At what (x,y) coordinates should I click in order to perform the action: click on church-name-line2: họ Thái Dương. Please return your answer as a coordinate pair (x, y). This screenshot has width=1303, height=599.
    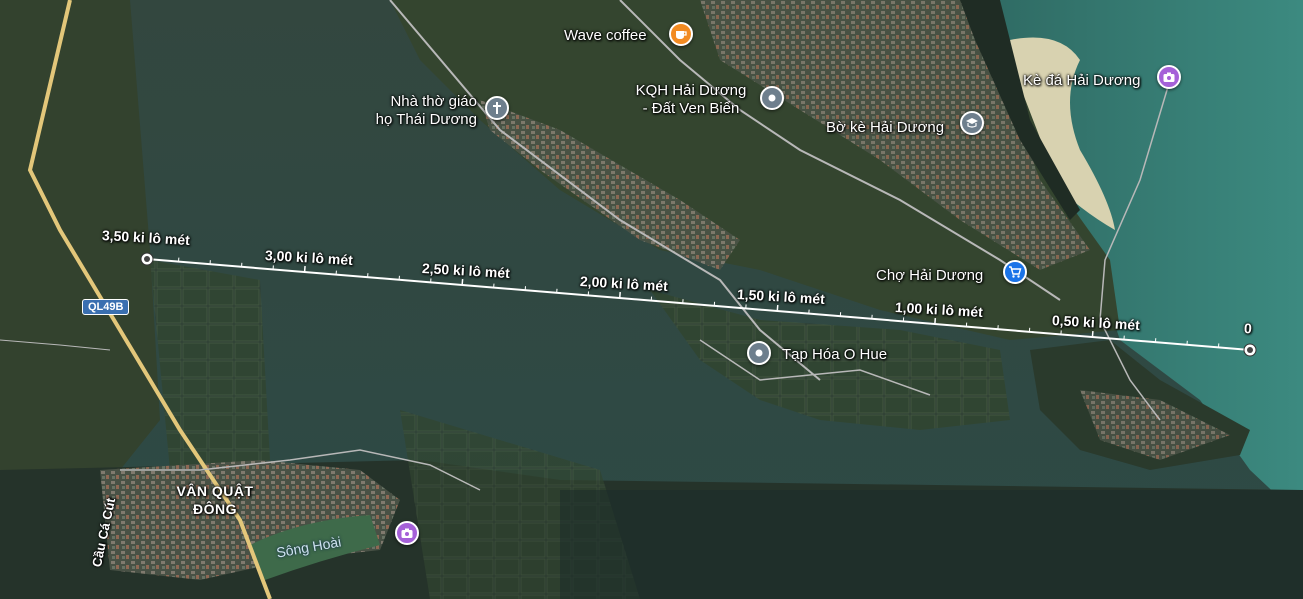
    Looking at the image, I should click on (426, 119).